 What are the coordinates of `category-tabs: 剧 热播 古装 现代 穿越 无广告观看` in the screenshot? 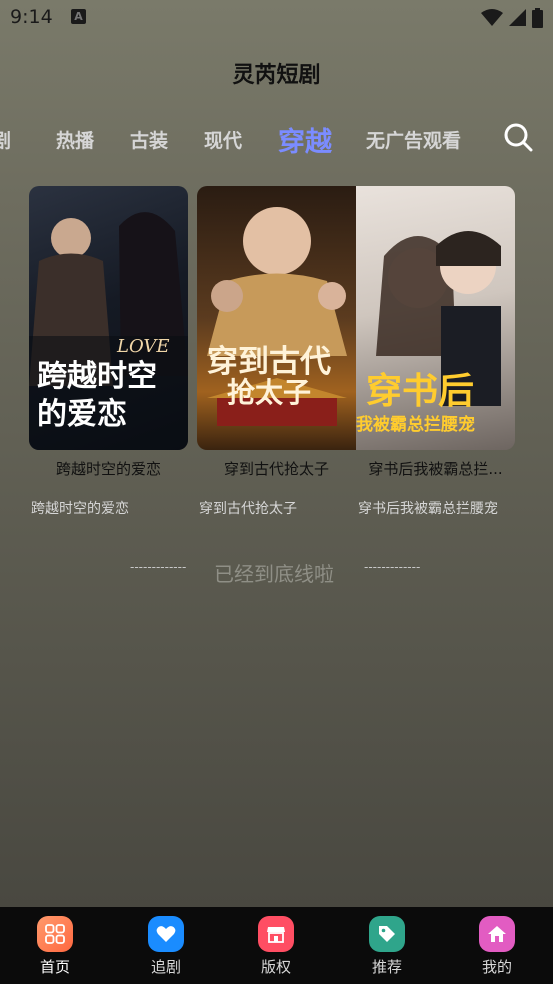 It's located at (276, 140).